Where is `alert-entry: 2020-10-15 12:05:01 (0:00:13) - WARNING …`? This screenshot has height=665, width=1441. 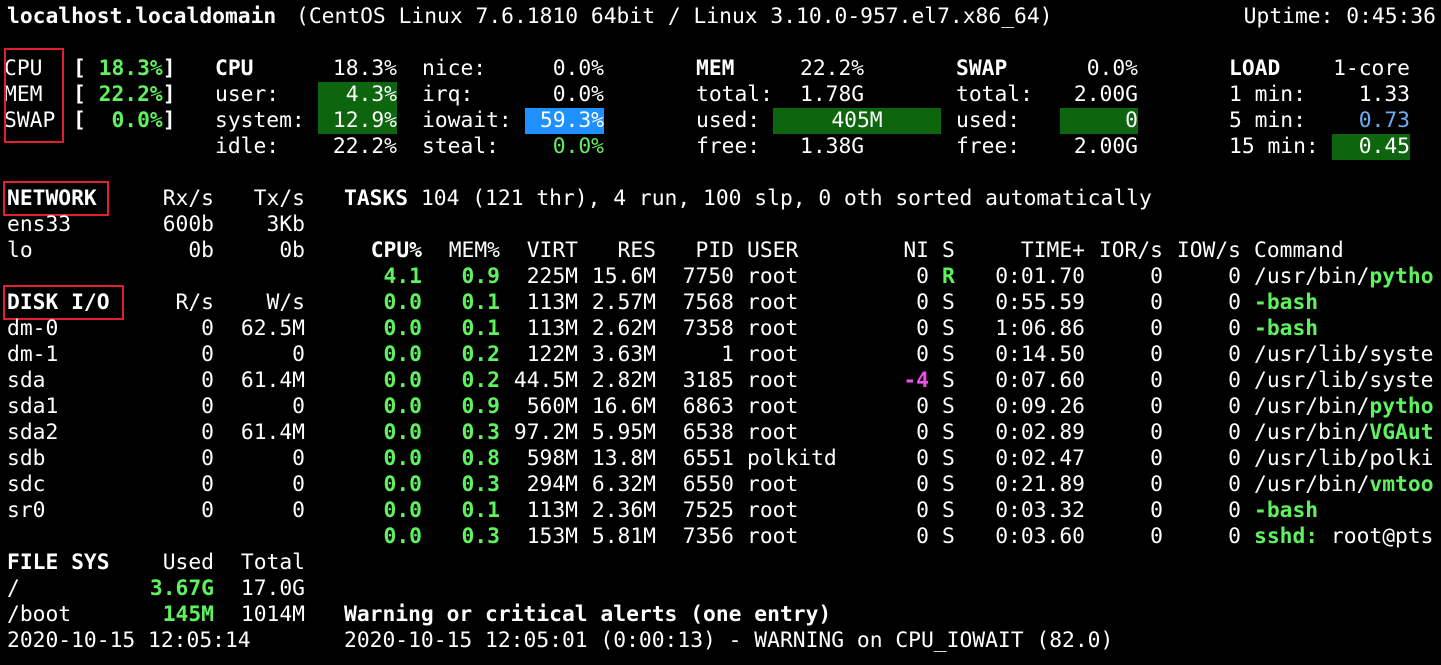
alert-entry: 2020-10-15 12:05:01 (0:00:13) - WARNING … is located at coordinates (729, 640).